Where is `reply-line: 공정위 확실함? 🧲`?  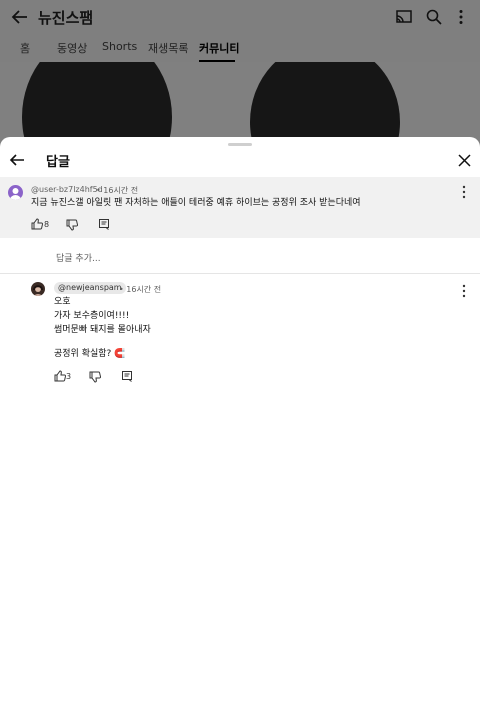
reply-line: 공정위 확실함? 🧲 is located at coordinates (90, 354).